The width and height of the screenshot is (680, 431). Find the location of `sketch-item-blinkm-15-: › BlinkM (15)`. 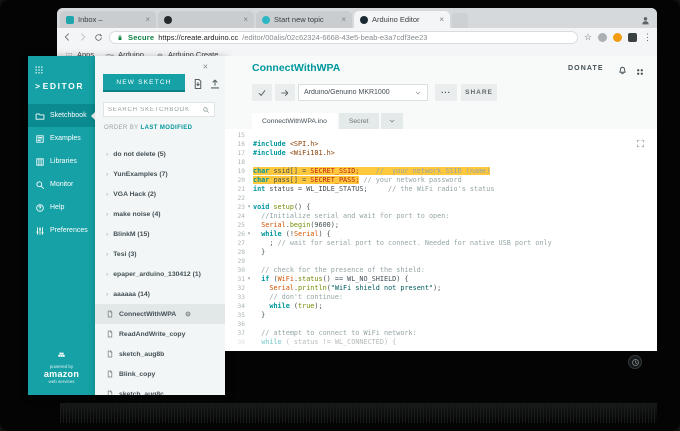

sketch-item-blinkm-15-: › BlinkM (15) is located at coordinates (160, 234).